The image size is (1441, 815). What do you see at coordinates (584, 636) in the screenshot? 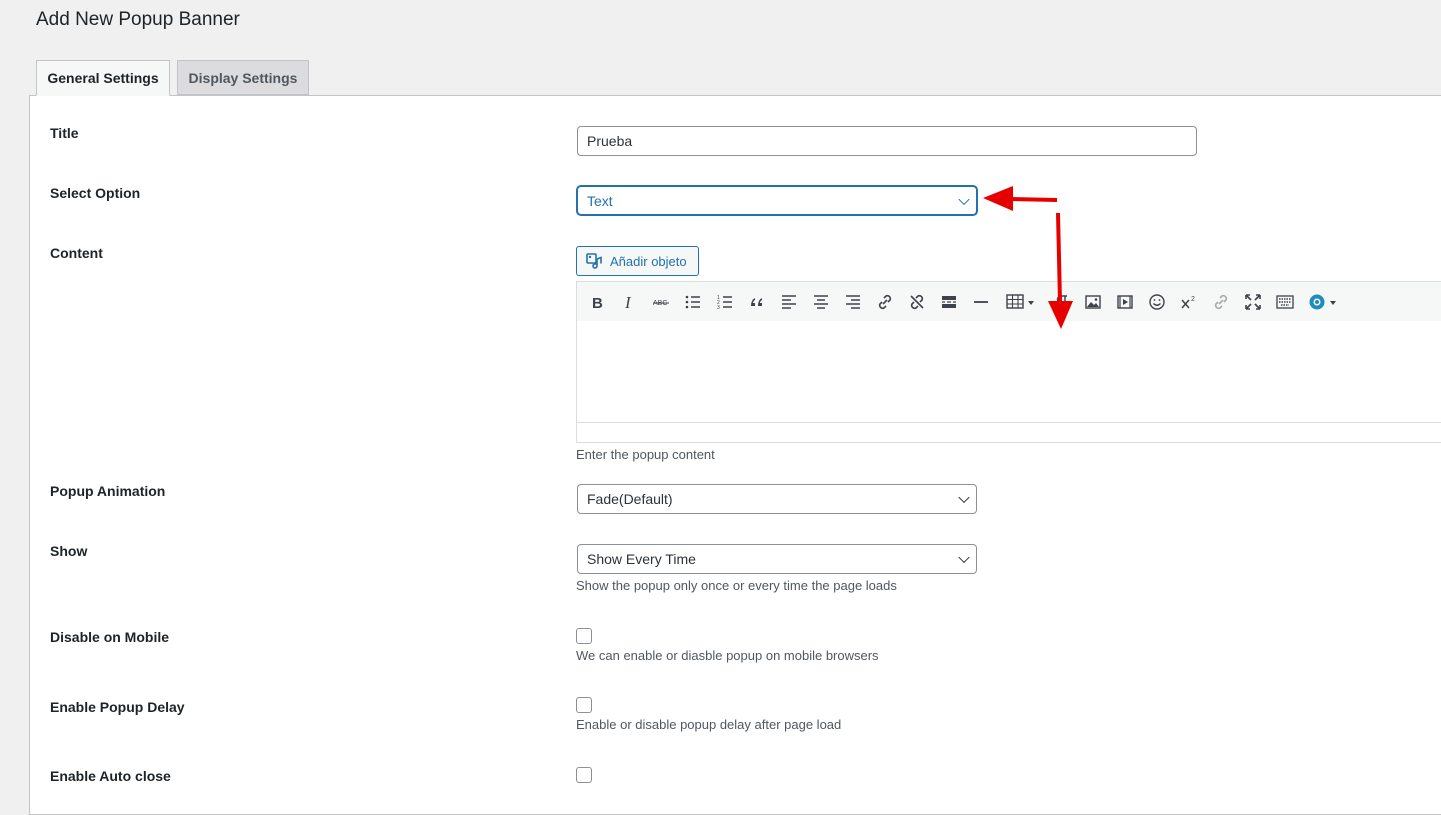
I see `disable-mobile-checkbox` at bounding box center [584, 636].